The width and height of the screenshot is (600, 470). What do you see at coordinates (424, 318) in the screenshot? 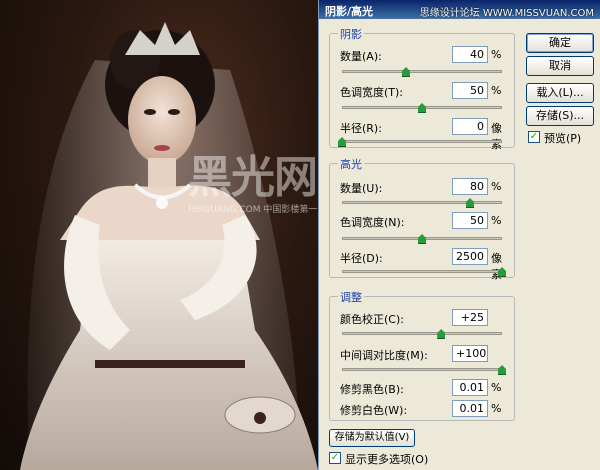
I see `color-correction-row: 颜色校正(C): +25` at bounding box center [424, 318].